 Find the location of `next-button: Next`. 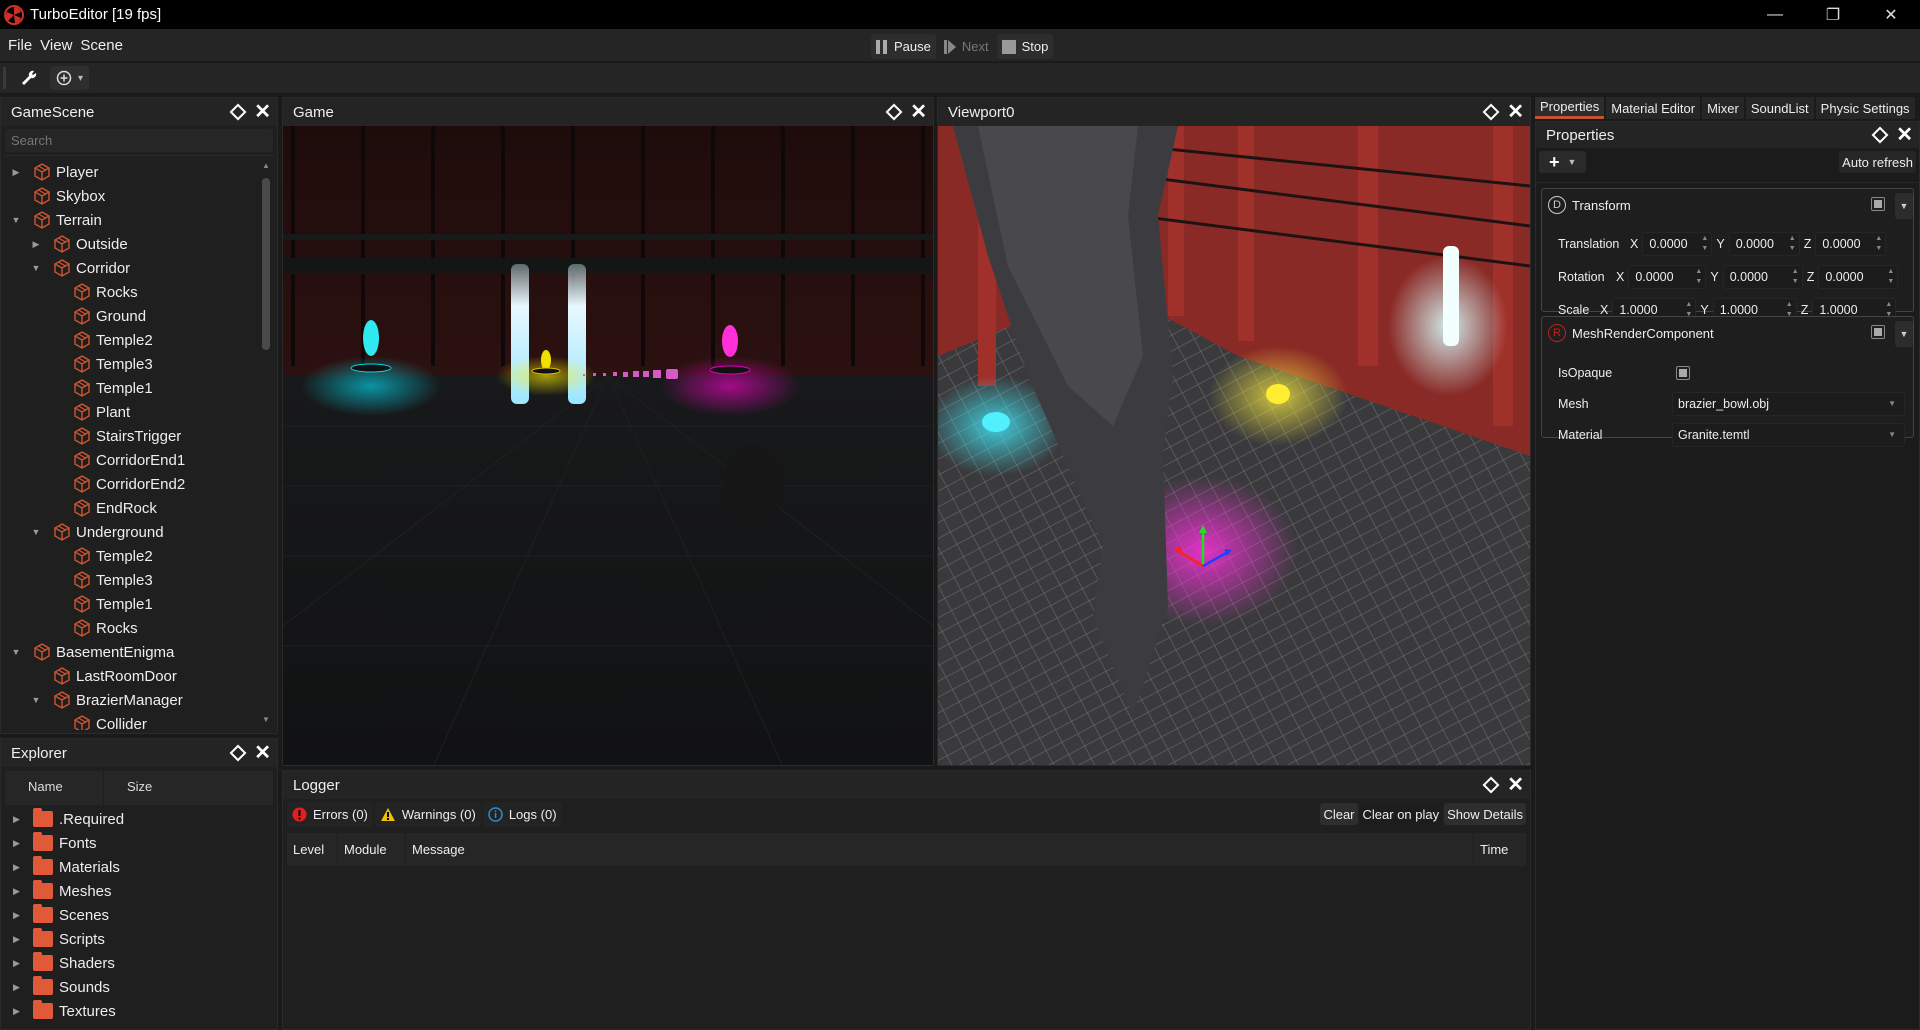

next-button: Next is located at coordinates (966, 46).